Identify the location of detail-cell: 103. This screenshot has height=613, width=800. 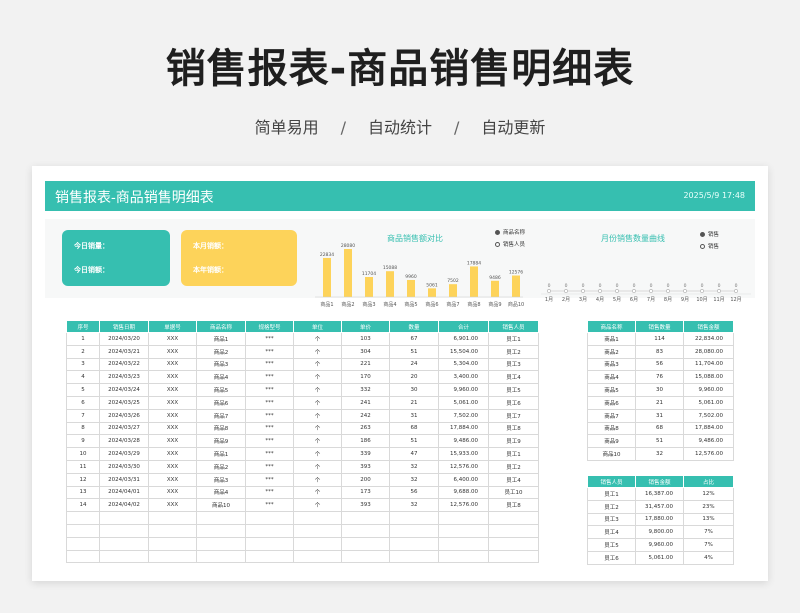
(365, 339).